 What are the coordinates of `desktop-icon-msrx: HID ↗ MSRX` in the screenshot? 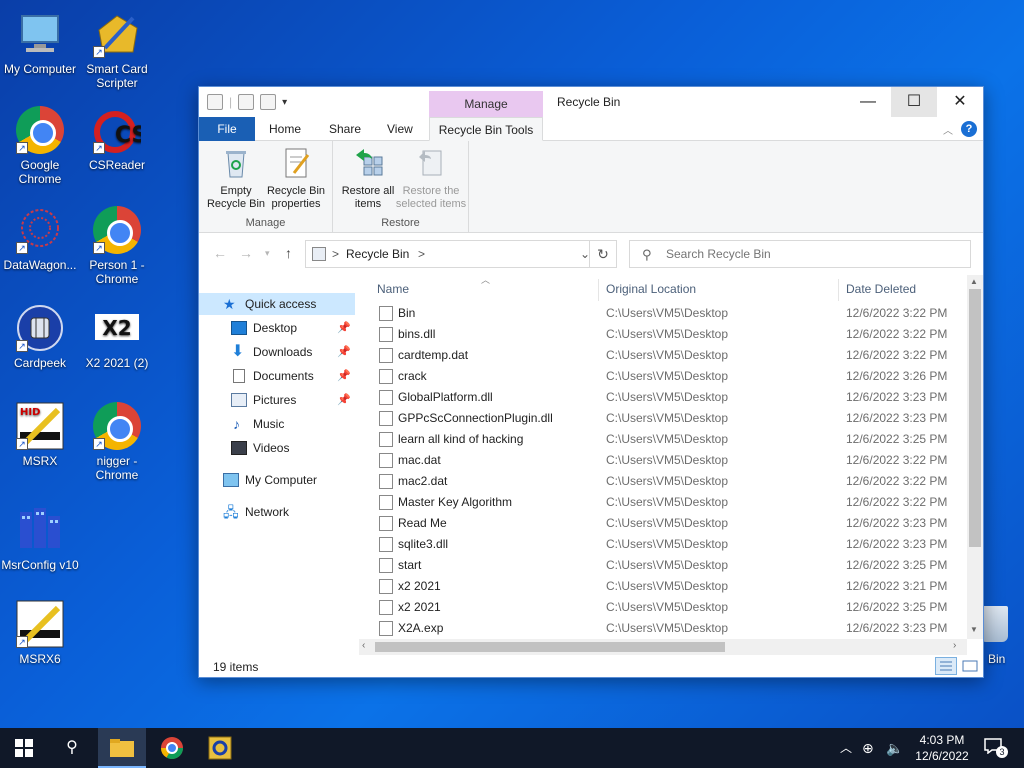 It's located at (40, 435).